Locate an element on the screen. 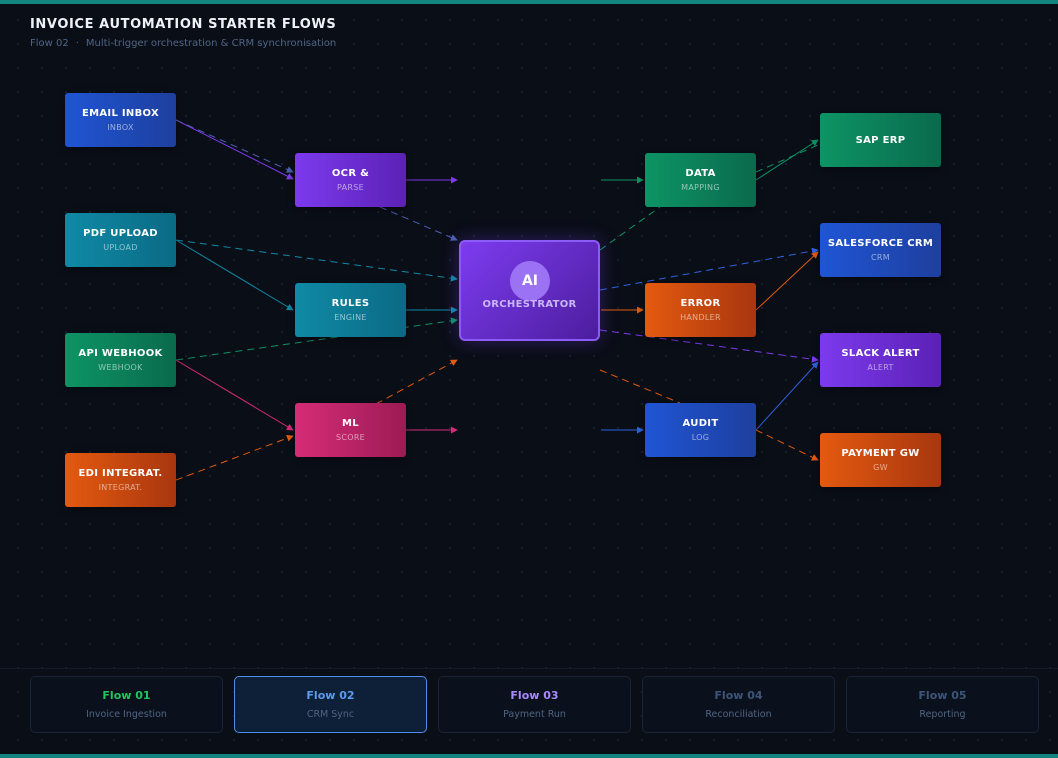  node-label: EMAIL INBOX is located at coordinates (120, 113).